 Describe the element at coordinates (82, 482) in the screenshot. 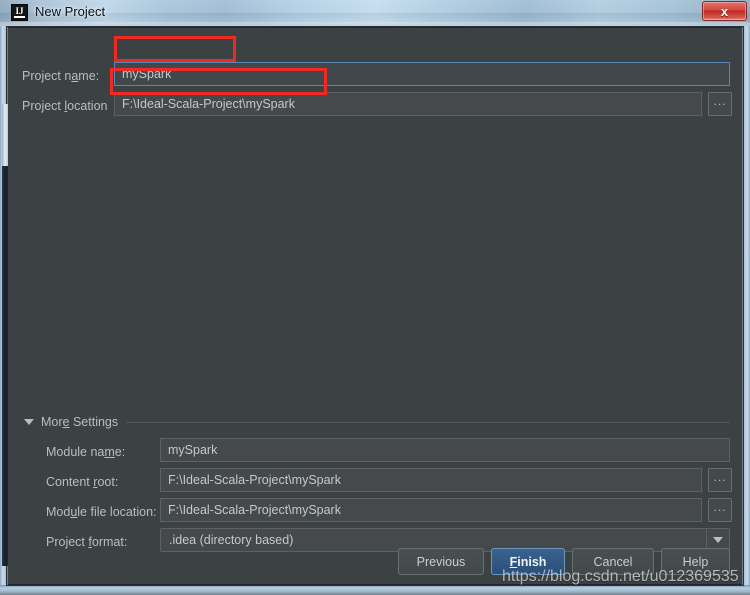

I see `content-root-label: Content root:` at that location.